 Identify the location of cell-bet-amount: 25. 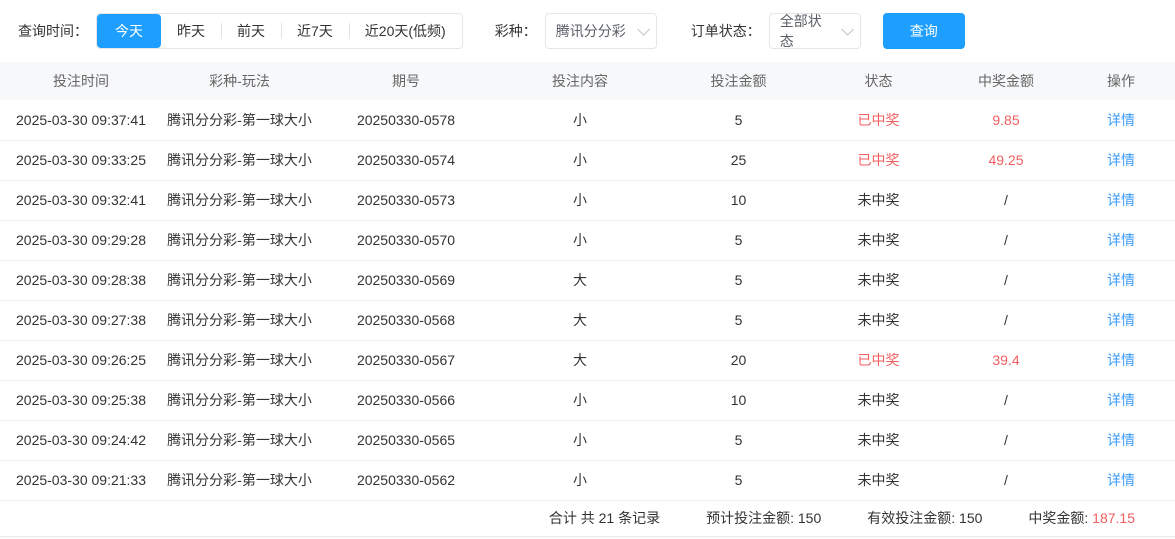
(738, 160).